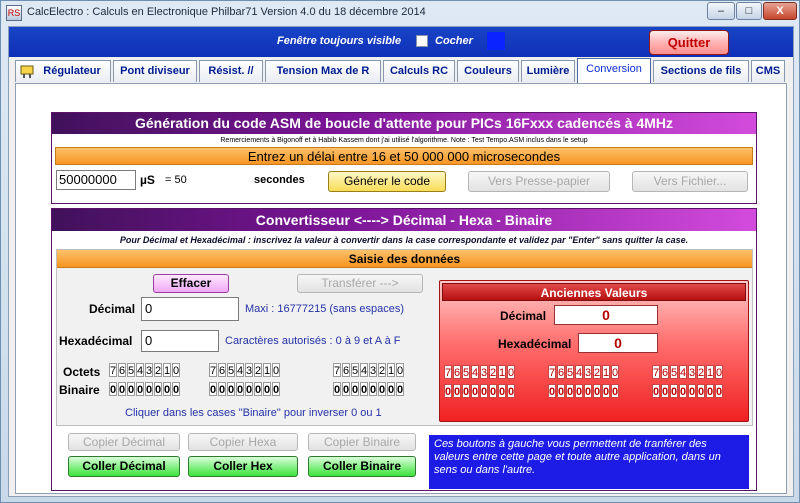  Describe the element at coordinates (190, 309) in the screenshot. I see `decimal-input: 0` at that location.